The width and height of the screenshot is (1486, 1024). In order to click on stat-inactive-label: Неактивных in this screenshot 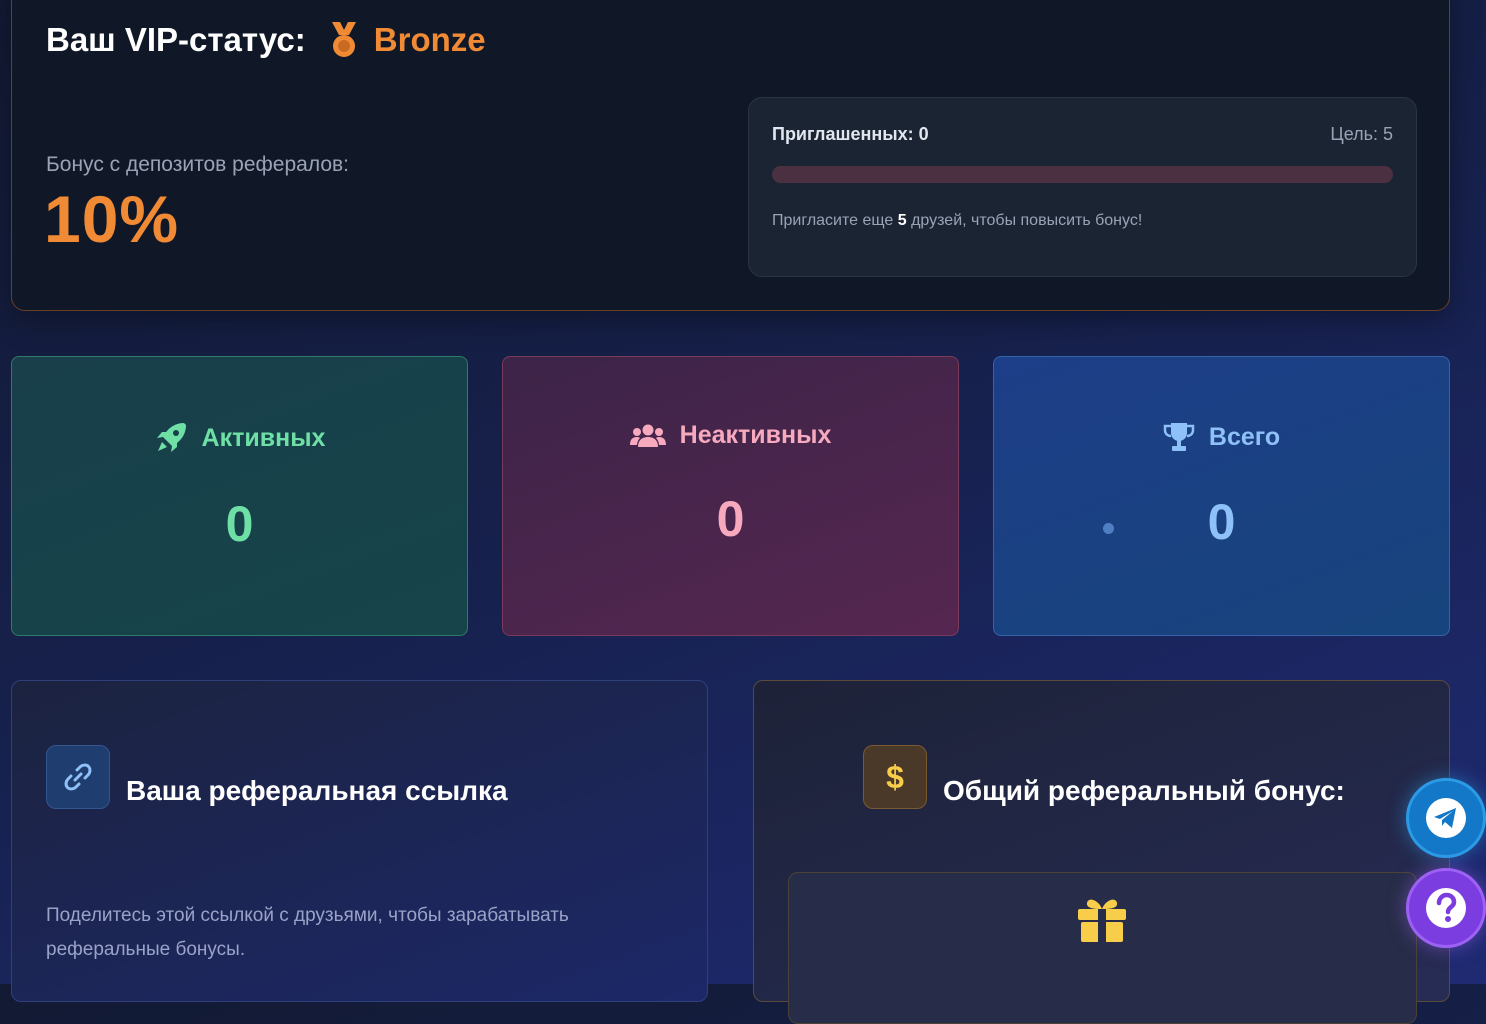, I will do `click(755, 435)`.